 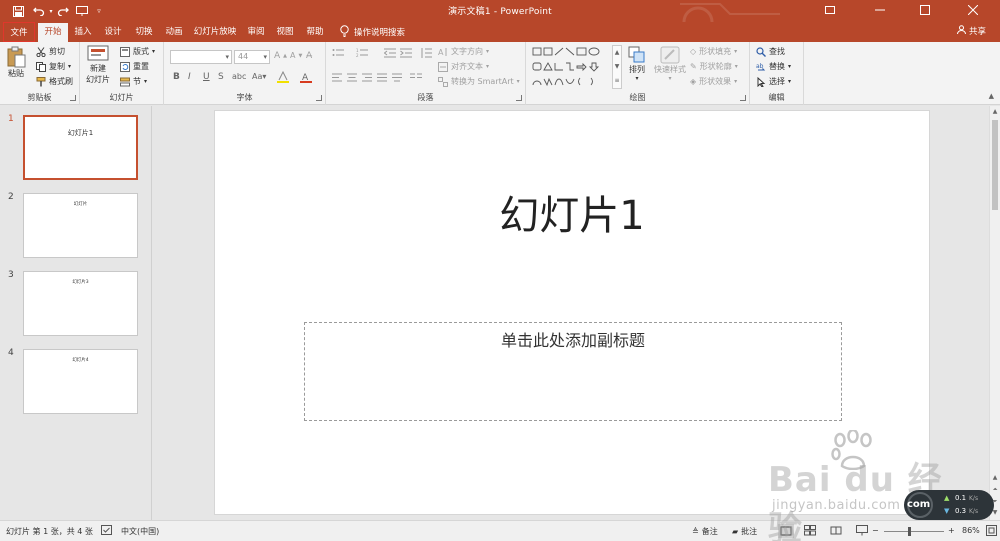 I want to click on shape-outline-button: ✎ 形状轮廓 ▾, so click(x=714, y=66).